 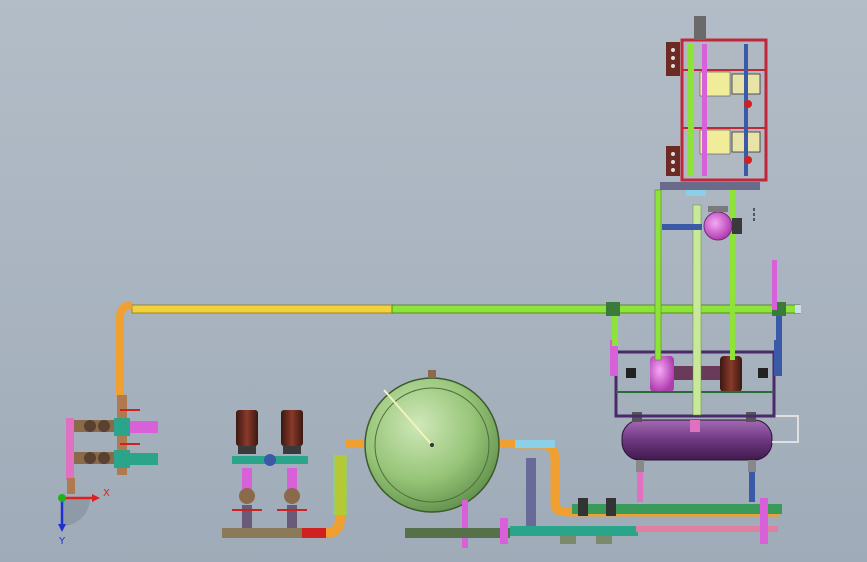 What do you see at coordinates (62, 498) in the screenshot?
I see `triad-origin` at bounding box center [62, 498].